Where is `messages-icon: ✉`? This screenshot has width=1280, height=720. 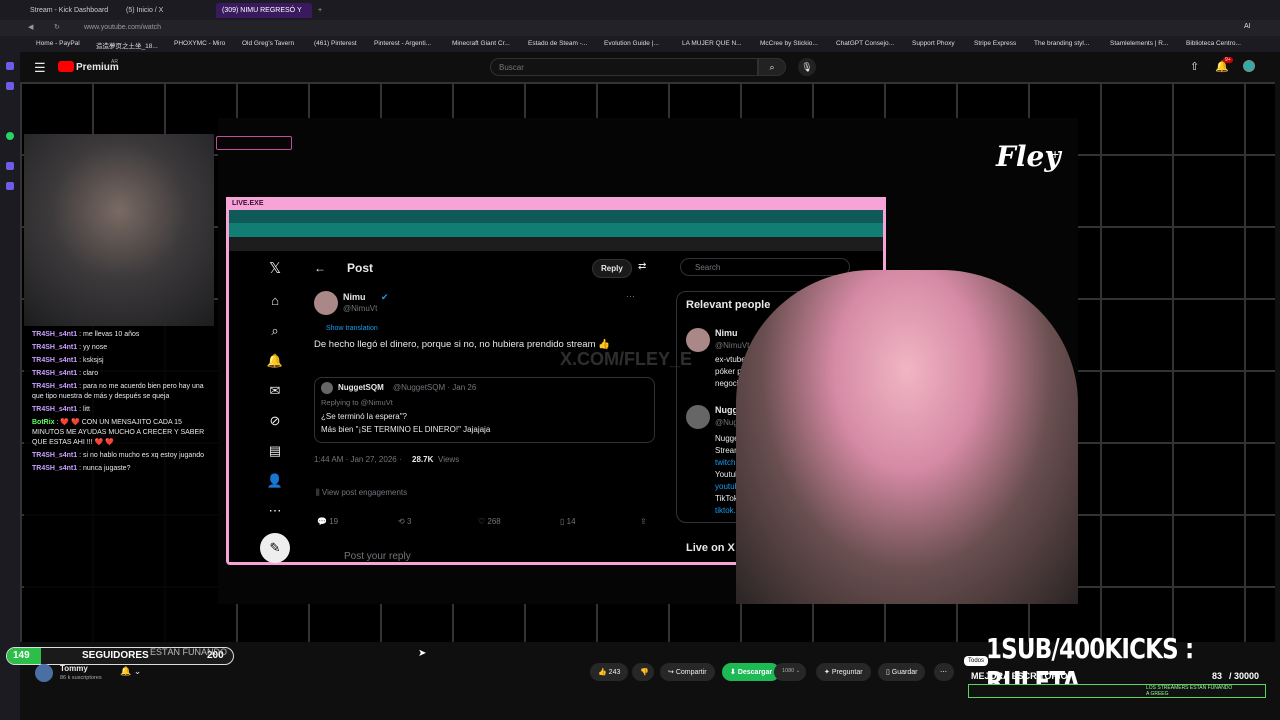
messages-icon: ✉ is located at coordinates (275, 391).